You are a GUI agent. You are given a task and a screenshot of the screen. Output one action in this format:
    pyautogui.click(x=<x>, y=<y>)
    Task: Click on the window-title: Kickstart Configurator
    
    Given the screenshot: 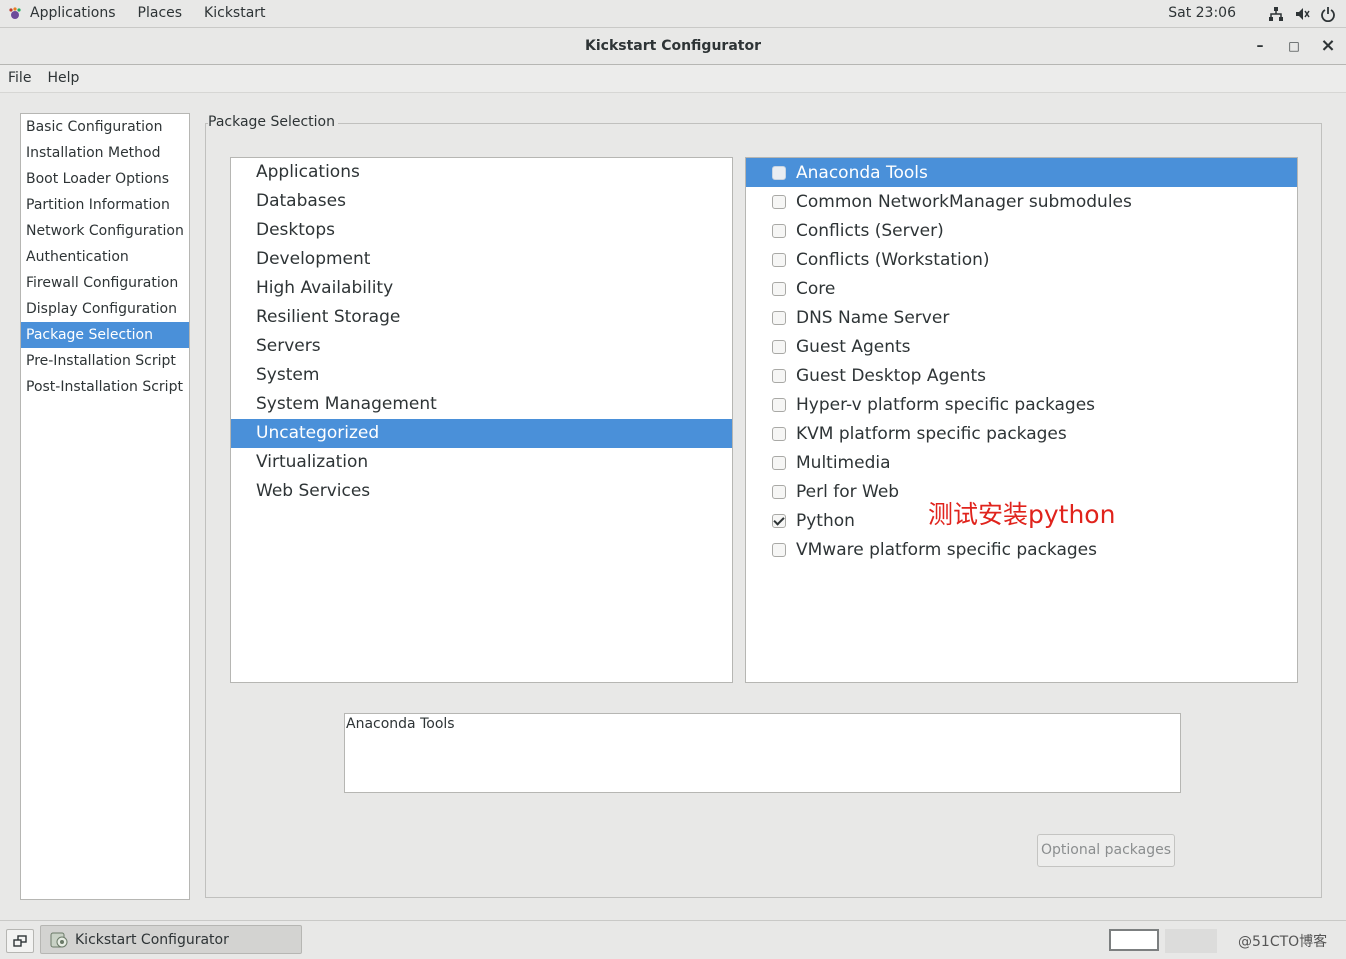 What is the action you would take?
    pyautogui.click(x=673, y=46)
    